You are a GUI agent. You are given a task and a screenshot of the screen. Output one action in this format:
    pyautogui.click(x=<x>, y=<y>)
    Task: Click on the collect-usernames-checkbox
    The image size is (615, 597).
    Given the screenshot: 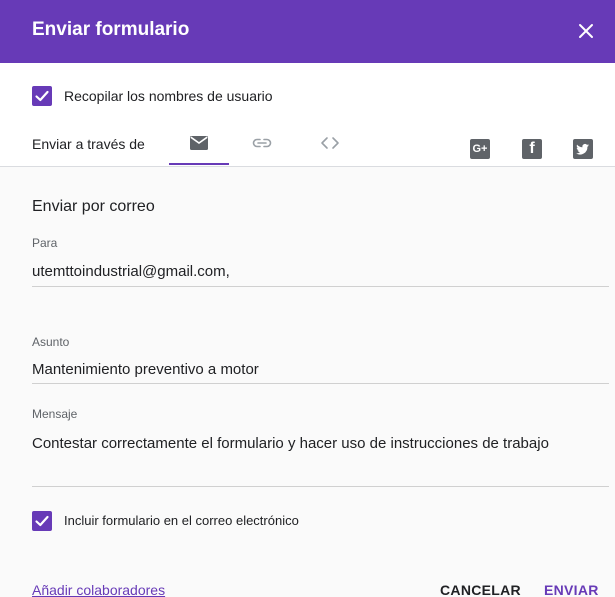 What is the action you would take?
    pyautogui.click(x=42, y=96)
    